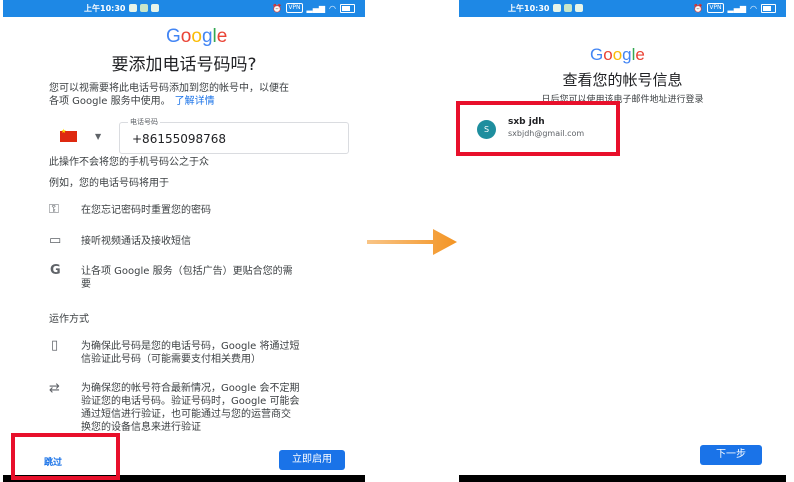 Image resolution: width=794 pixels, height=482 pixels. What do you see at coordinates (146, 210) in the screenshot?
I see `use-reset-password: 在您忘记密码时重置您的密码` at bounding box center [146, 210].